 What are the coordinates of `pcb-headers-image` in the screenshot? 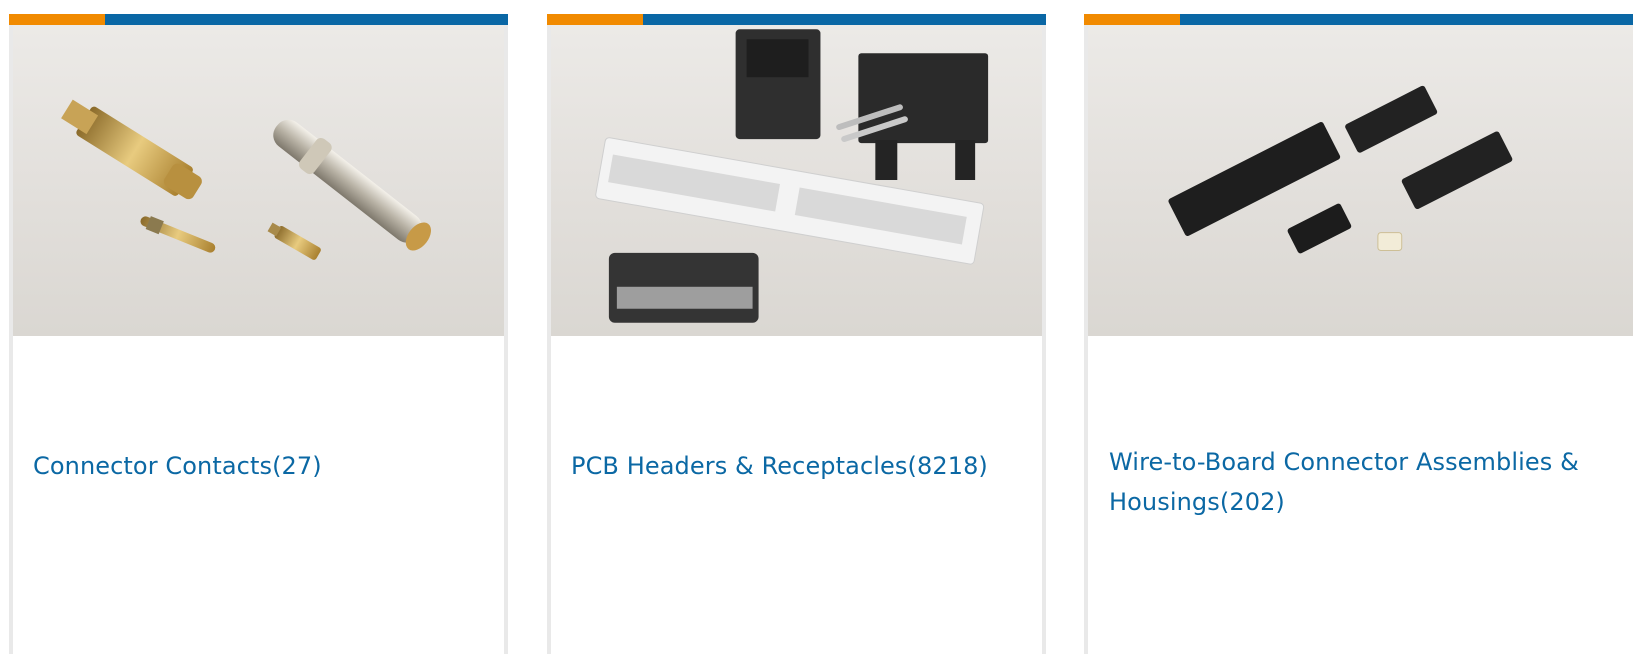 It's located at (796, 180).